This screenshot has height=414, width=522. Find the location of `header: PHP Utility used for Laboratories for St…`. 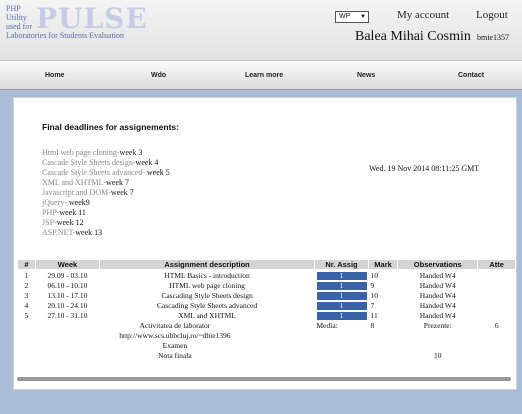

header: PHP Utility used for Laboratories for St… is located at coordinates (261, 30).